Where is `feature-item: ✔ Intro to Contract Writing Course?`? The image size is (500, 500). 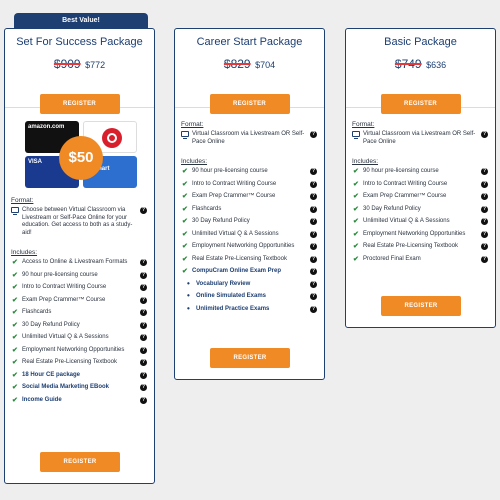
feature-item: ✔ Intro to Contract Writing Course? is located at coordinates (249, 184).